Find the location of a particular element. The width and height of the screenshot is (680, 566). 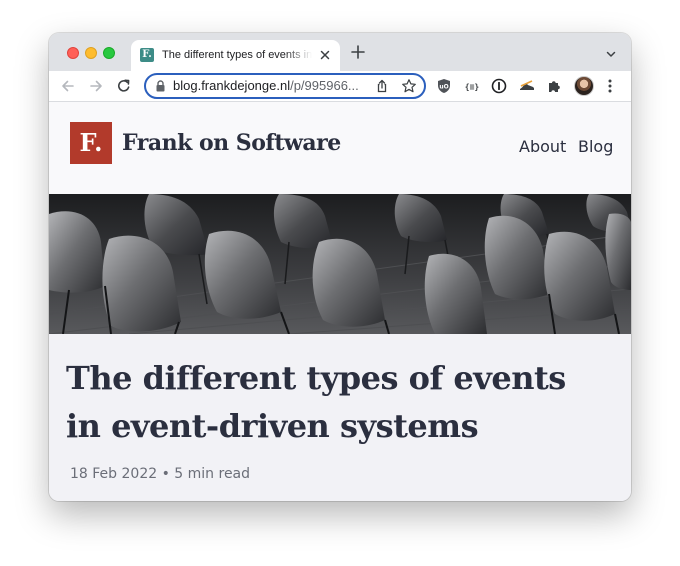

close-tab-icon is located at coordinates (325, 55).